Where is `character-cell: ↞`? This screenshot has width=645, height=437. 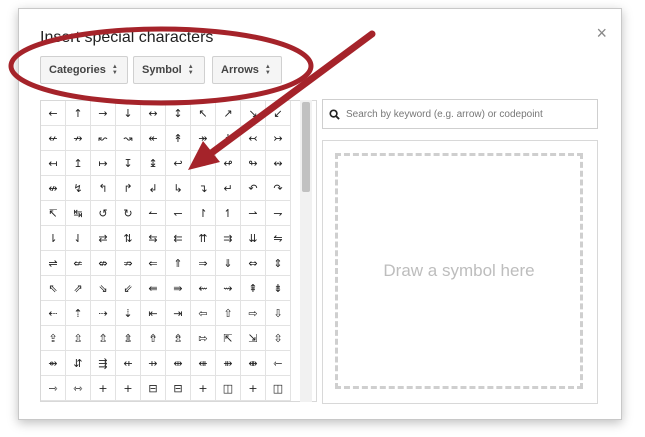 character-cell: ↞ is located at coordinates (153, 138).